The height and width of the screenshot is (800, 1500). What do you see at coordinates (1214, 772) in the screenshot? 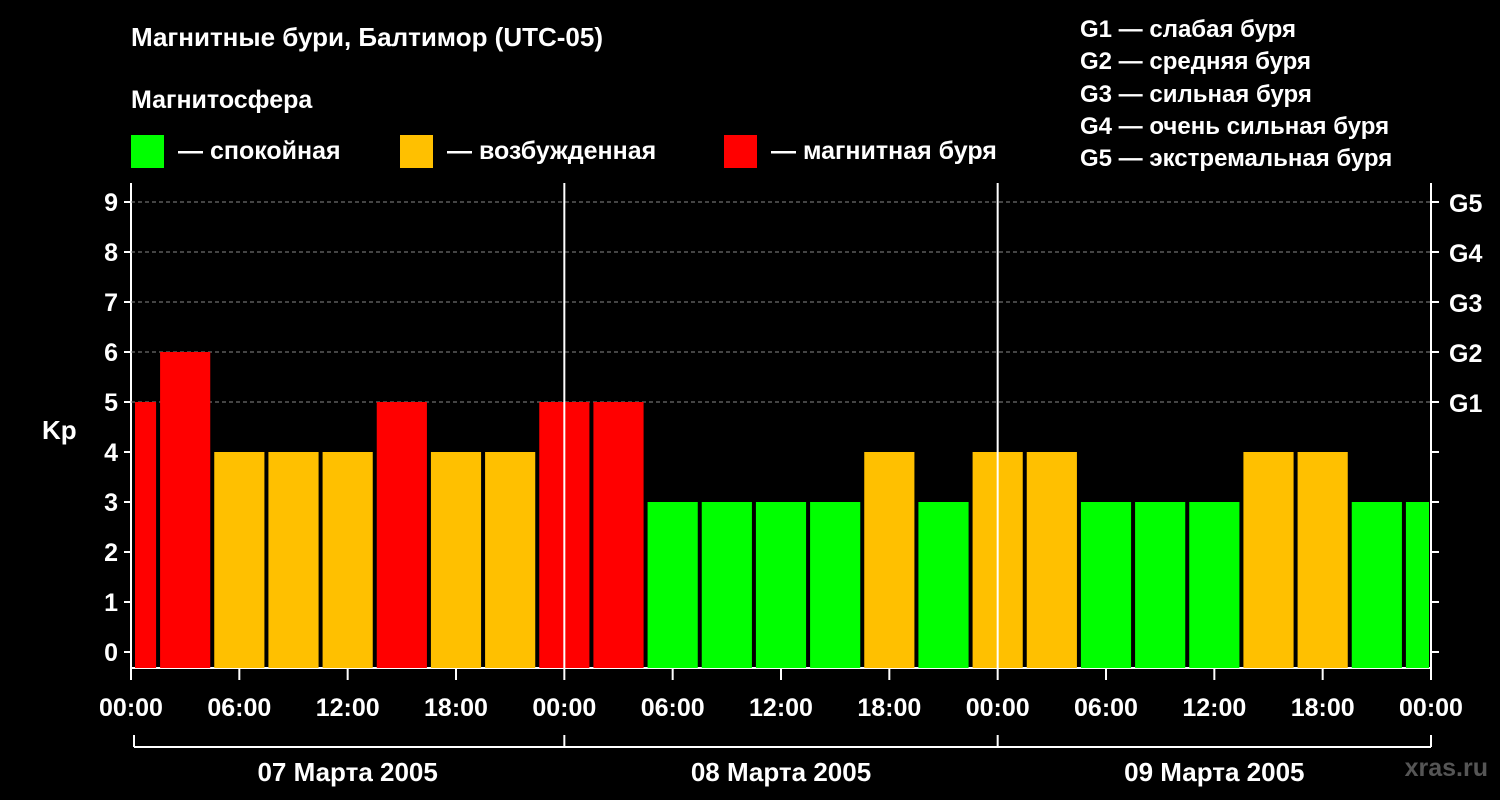
I see `day-label: 09 Марта 2005` at bounding box center [1214, 772].